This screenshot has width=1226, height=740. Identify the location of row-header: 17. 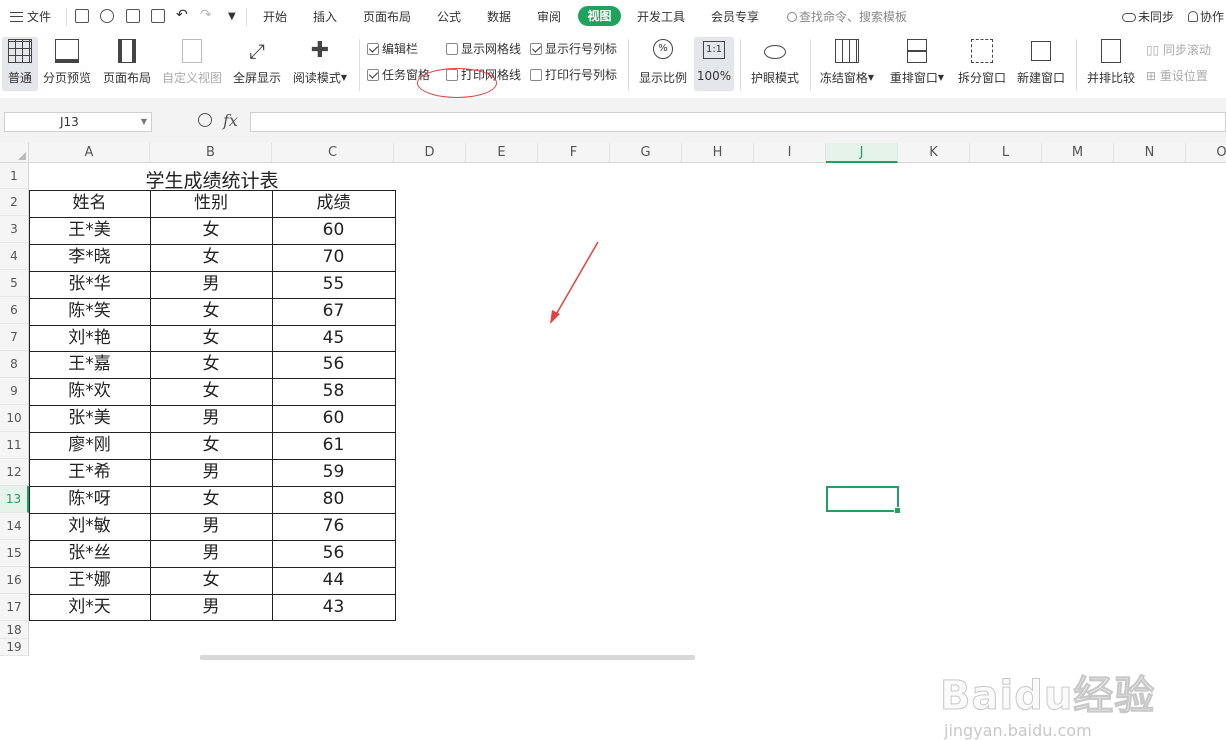
(14, 607).